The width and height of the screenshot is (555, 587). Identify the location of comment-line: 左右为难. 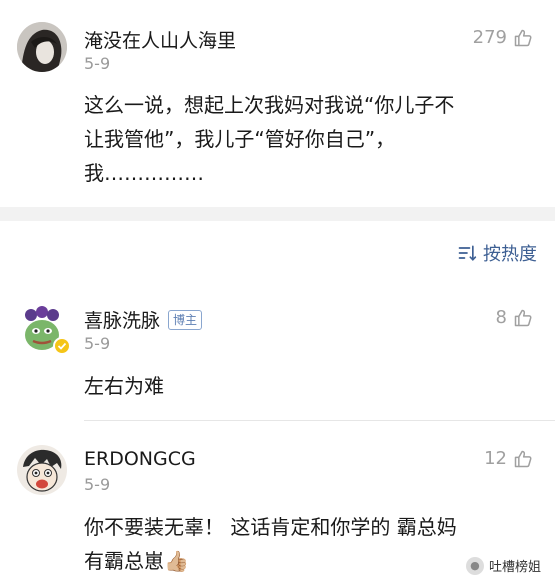
(124, 386).